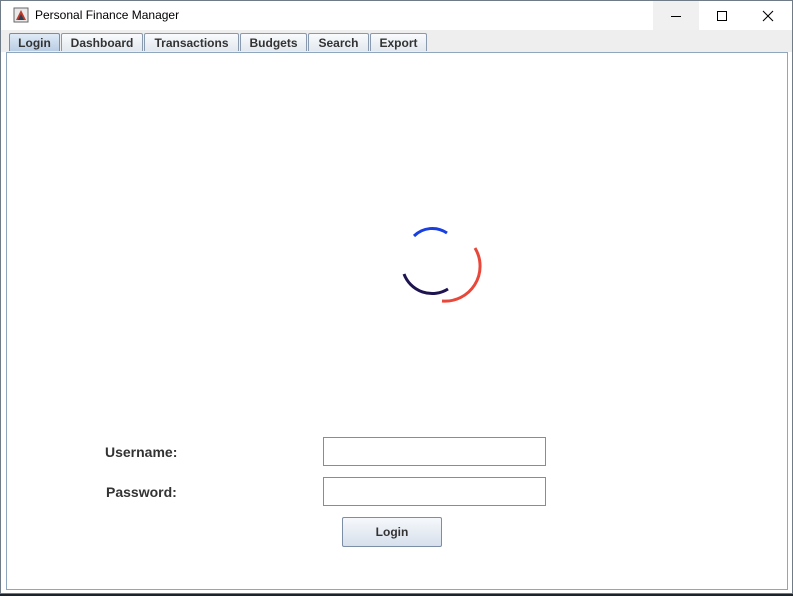 Image resolution: width=793 pixels, height=596 pixels. I want to click on maximize-icon, so click(722, 15).